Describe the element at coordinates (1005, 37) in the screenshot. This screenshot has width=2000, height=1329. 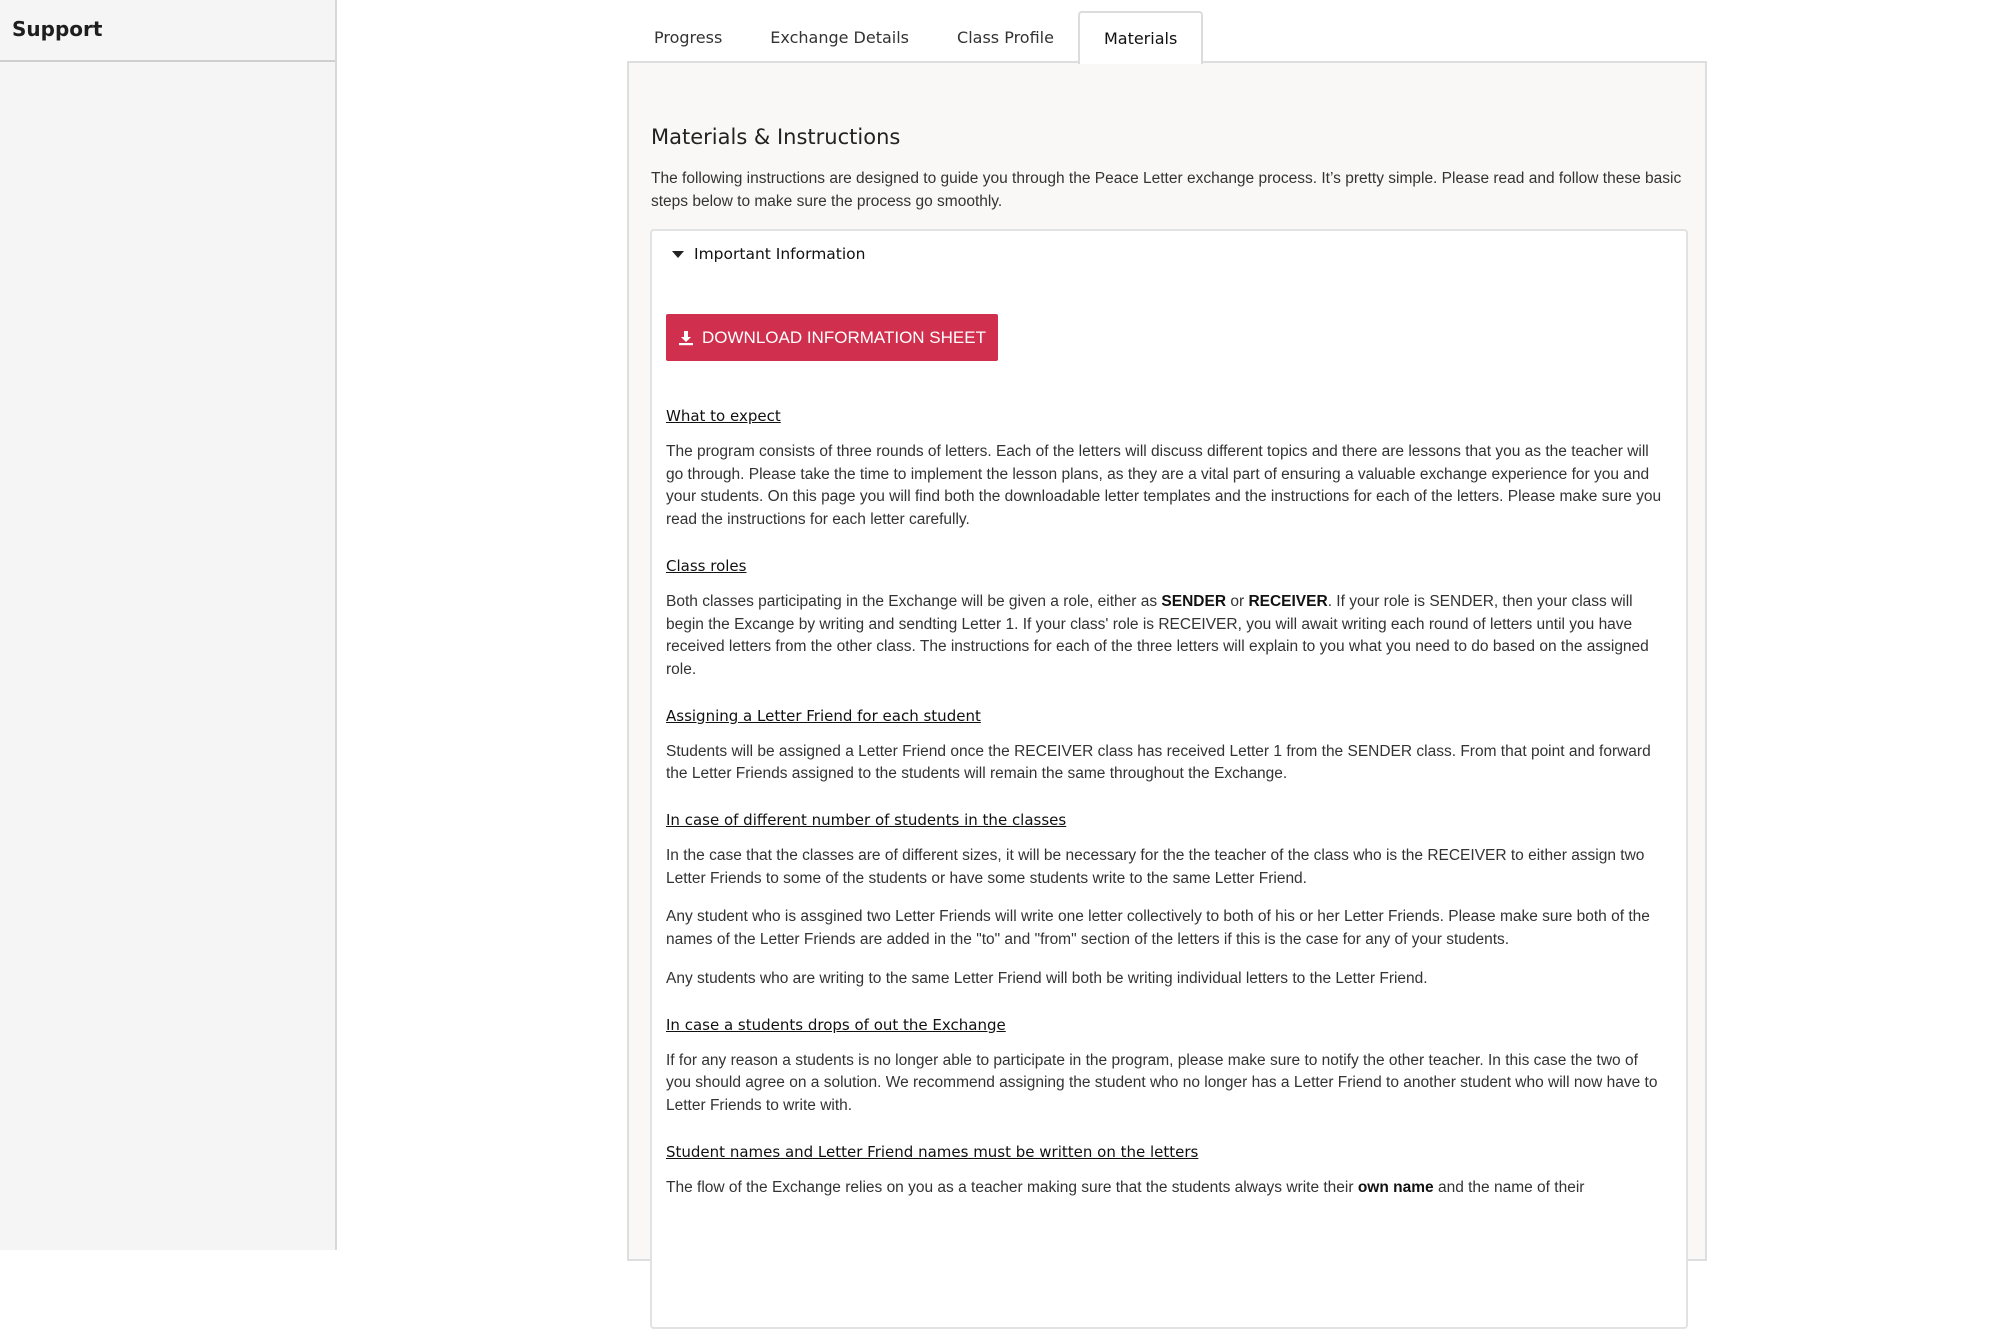
I see `tab-class-profile: Class Profile` at that location.